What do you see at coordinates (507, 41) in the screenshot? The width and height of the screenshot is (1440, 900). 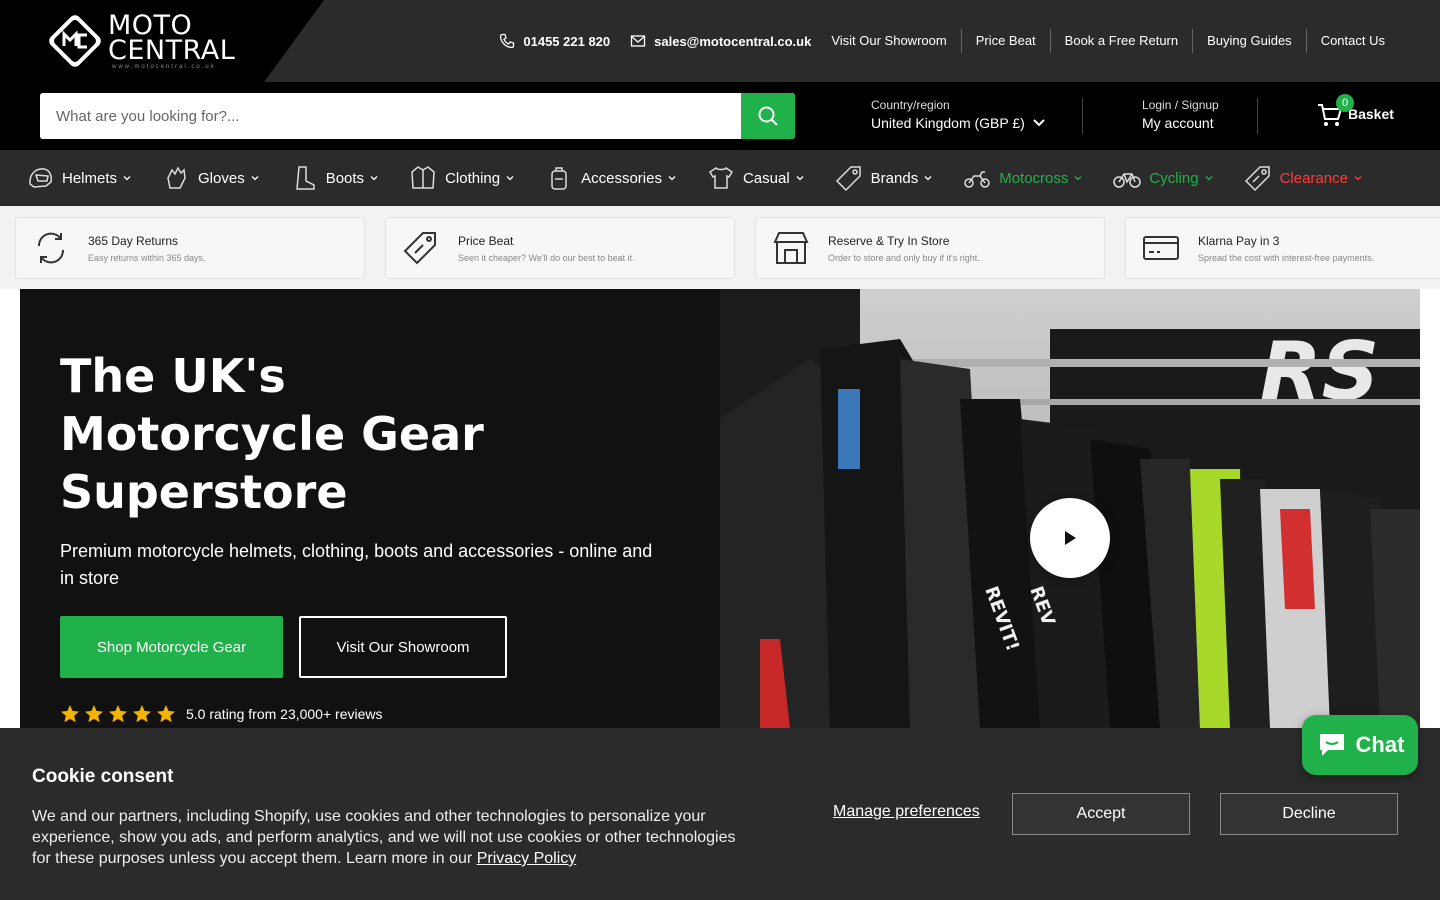 I see `phone-icon` at bounding box center [507, 41].